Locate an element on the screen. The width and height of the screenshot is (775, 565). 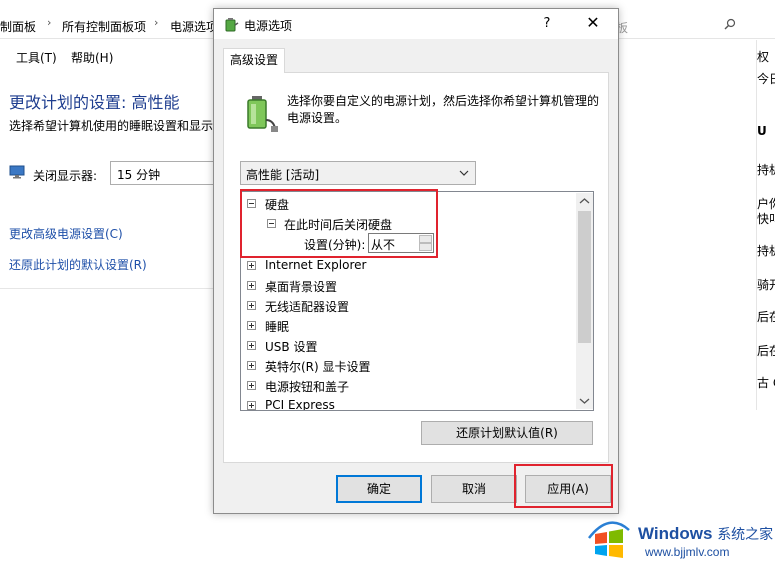
watermark-brand-suffix: 系统之家 is located at coordinates (745, 534).